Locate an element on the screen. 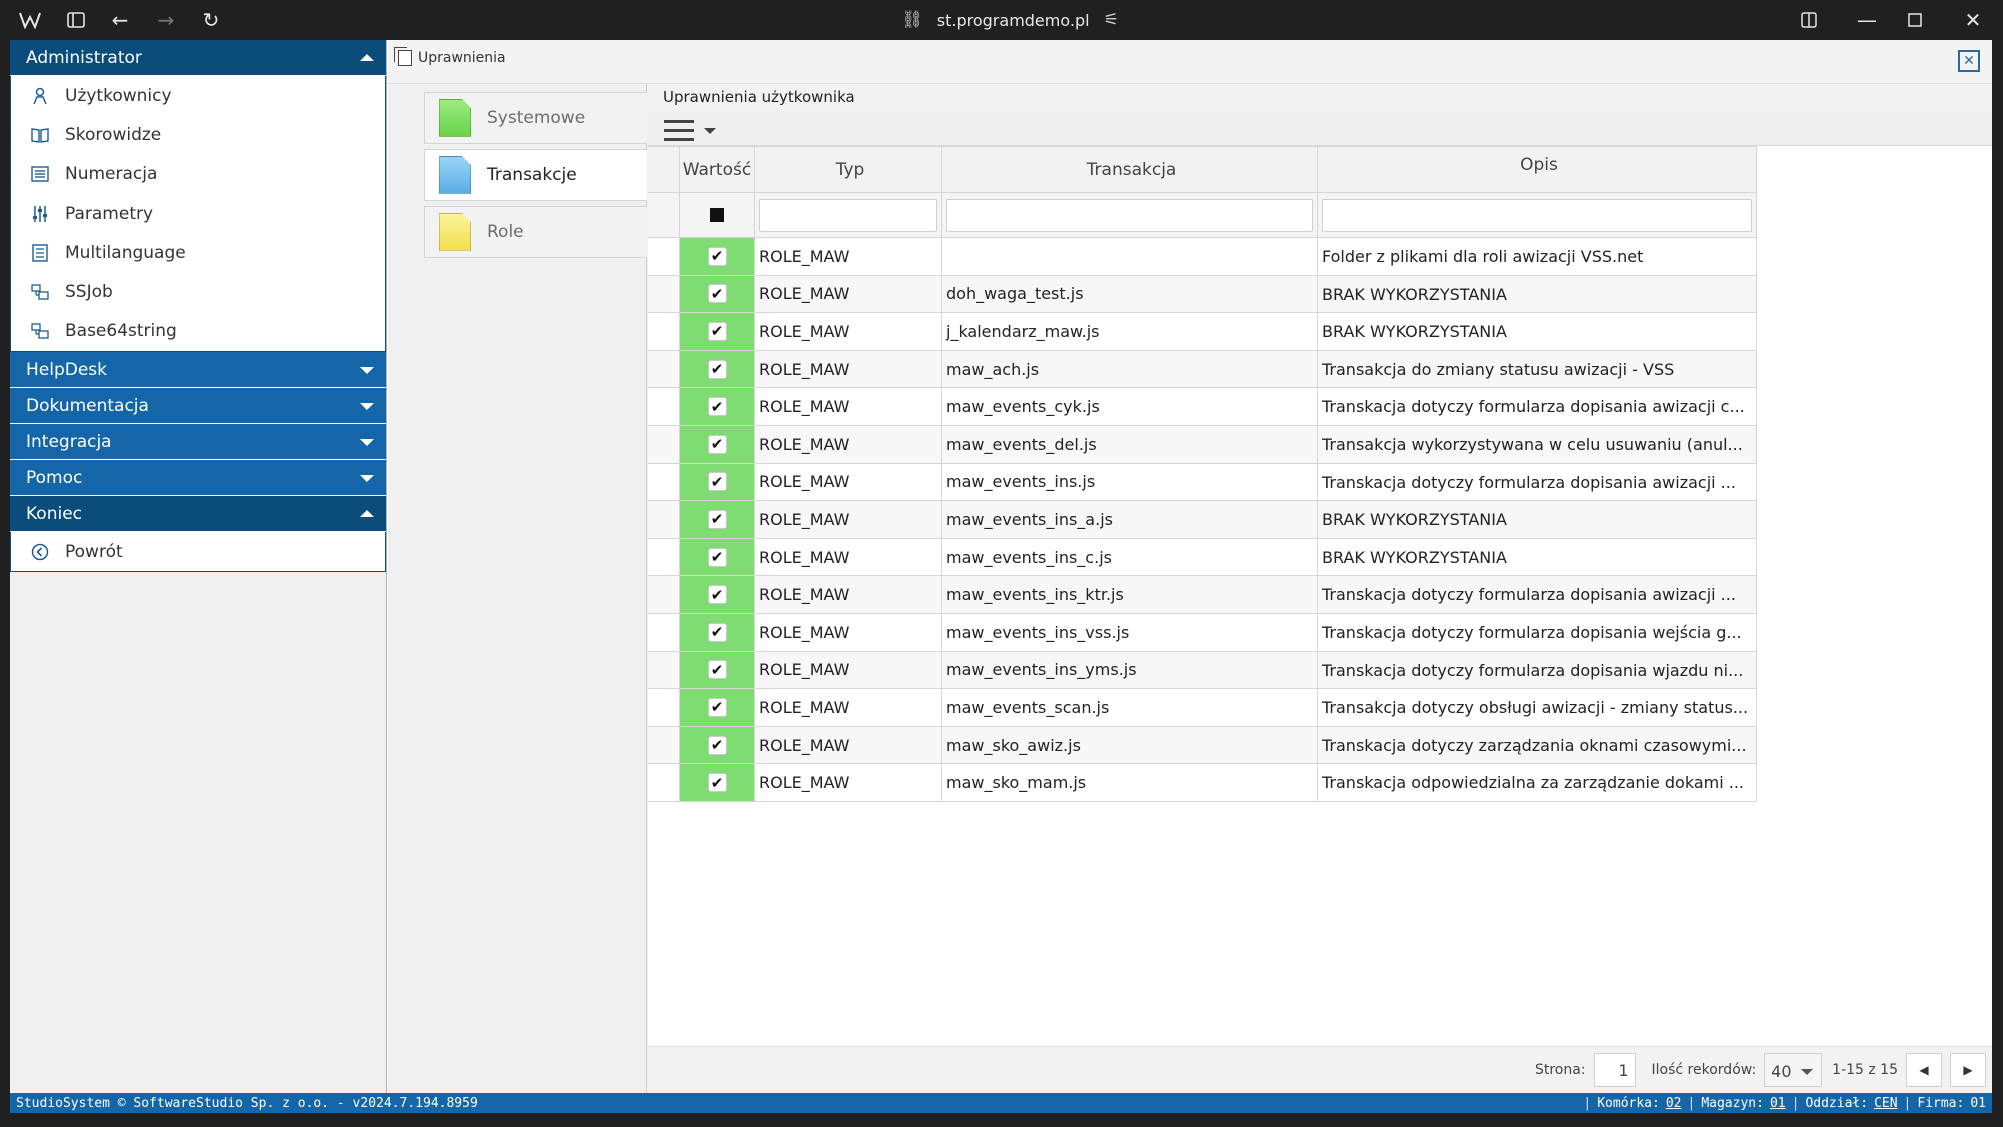 The height and width of the screenshot is (1127, 2003). sidebar-item-ssjob: SSJob is located at coordinates (198, 291).